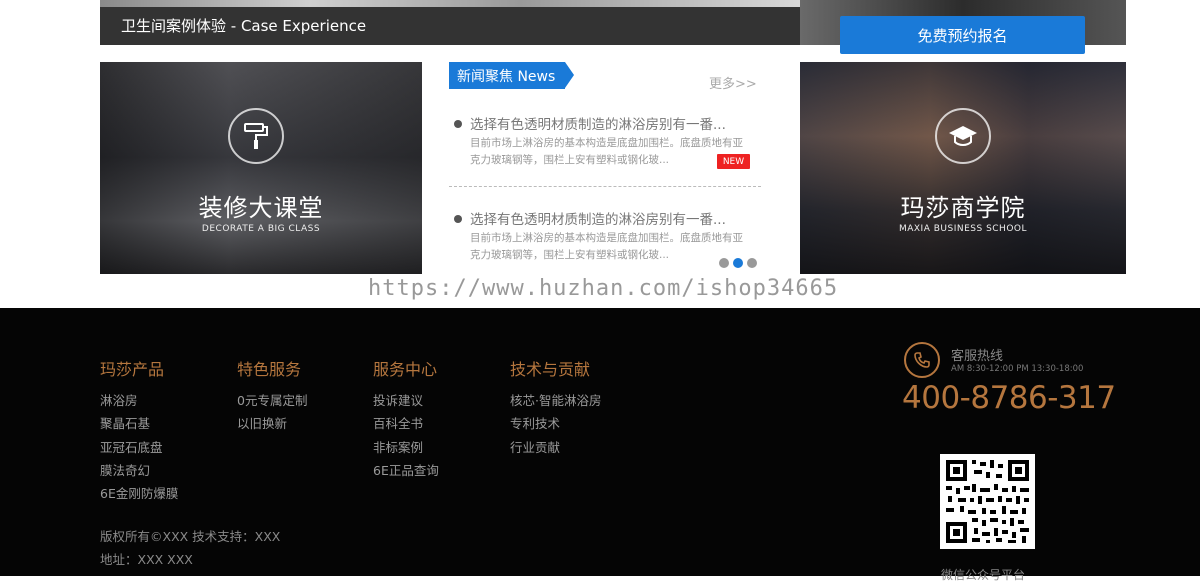  Describe the element at coordinates (963, 208) in the screenshot. I see `business-school-title: 玛莎商学院` at that location.